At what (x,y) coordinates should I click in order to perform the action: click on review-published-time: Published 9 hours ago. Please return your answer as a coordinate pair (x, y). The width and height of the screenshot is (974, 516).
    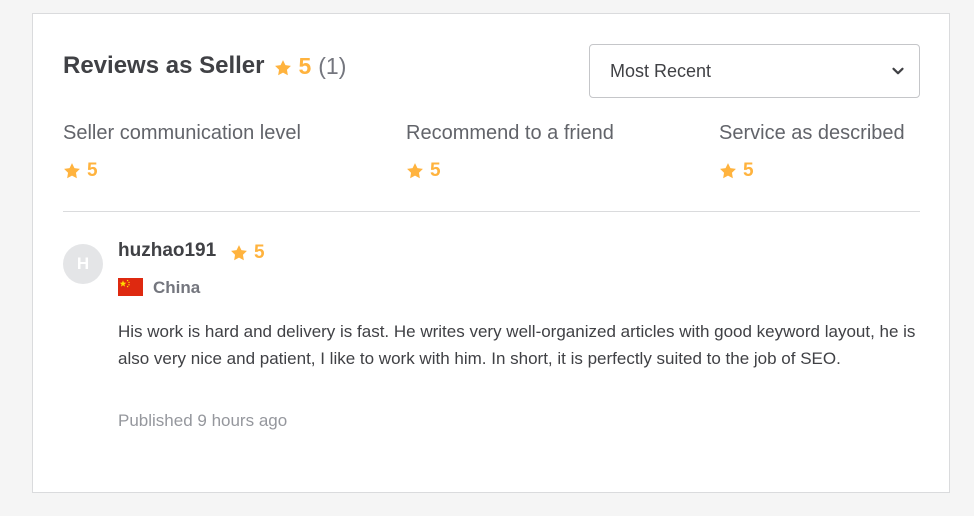
    Looking at the image, I should click on (203, 420).